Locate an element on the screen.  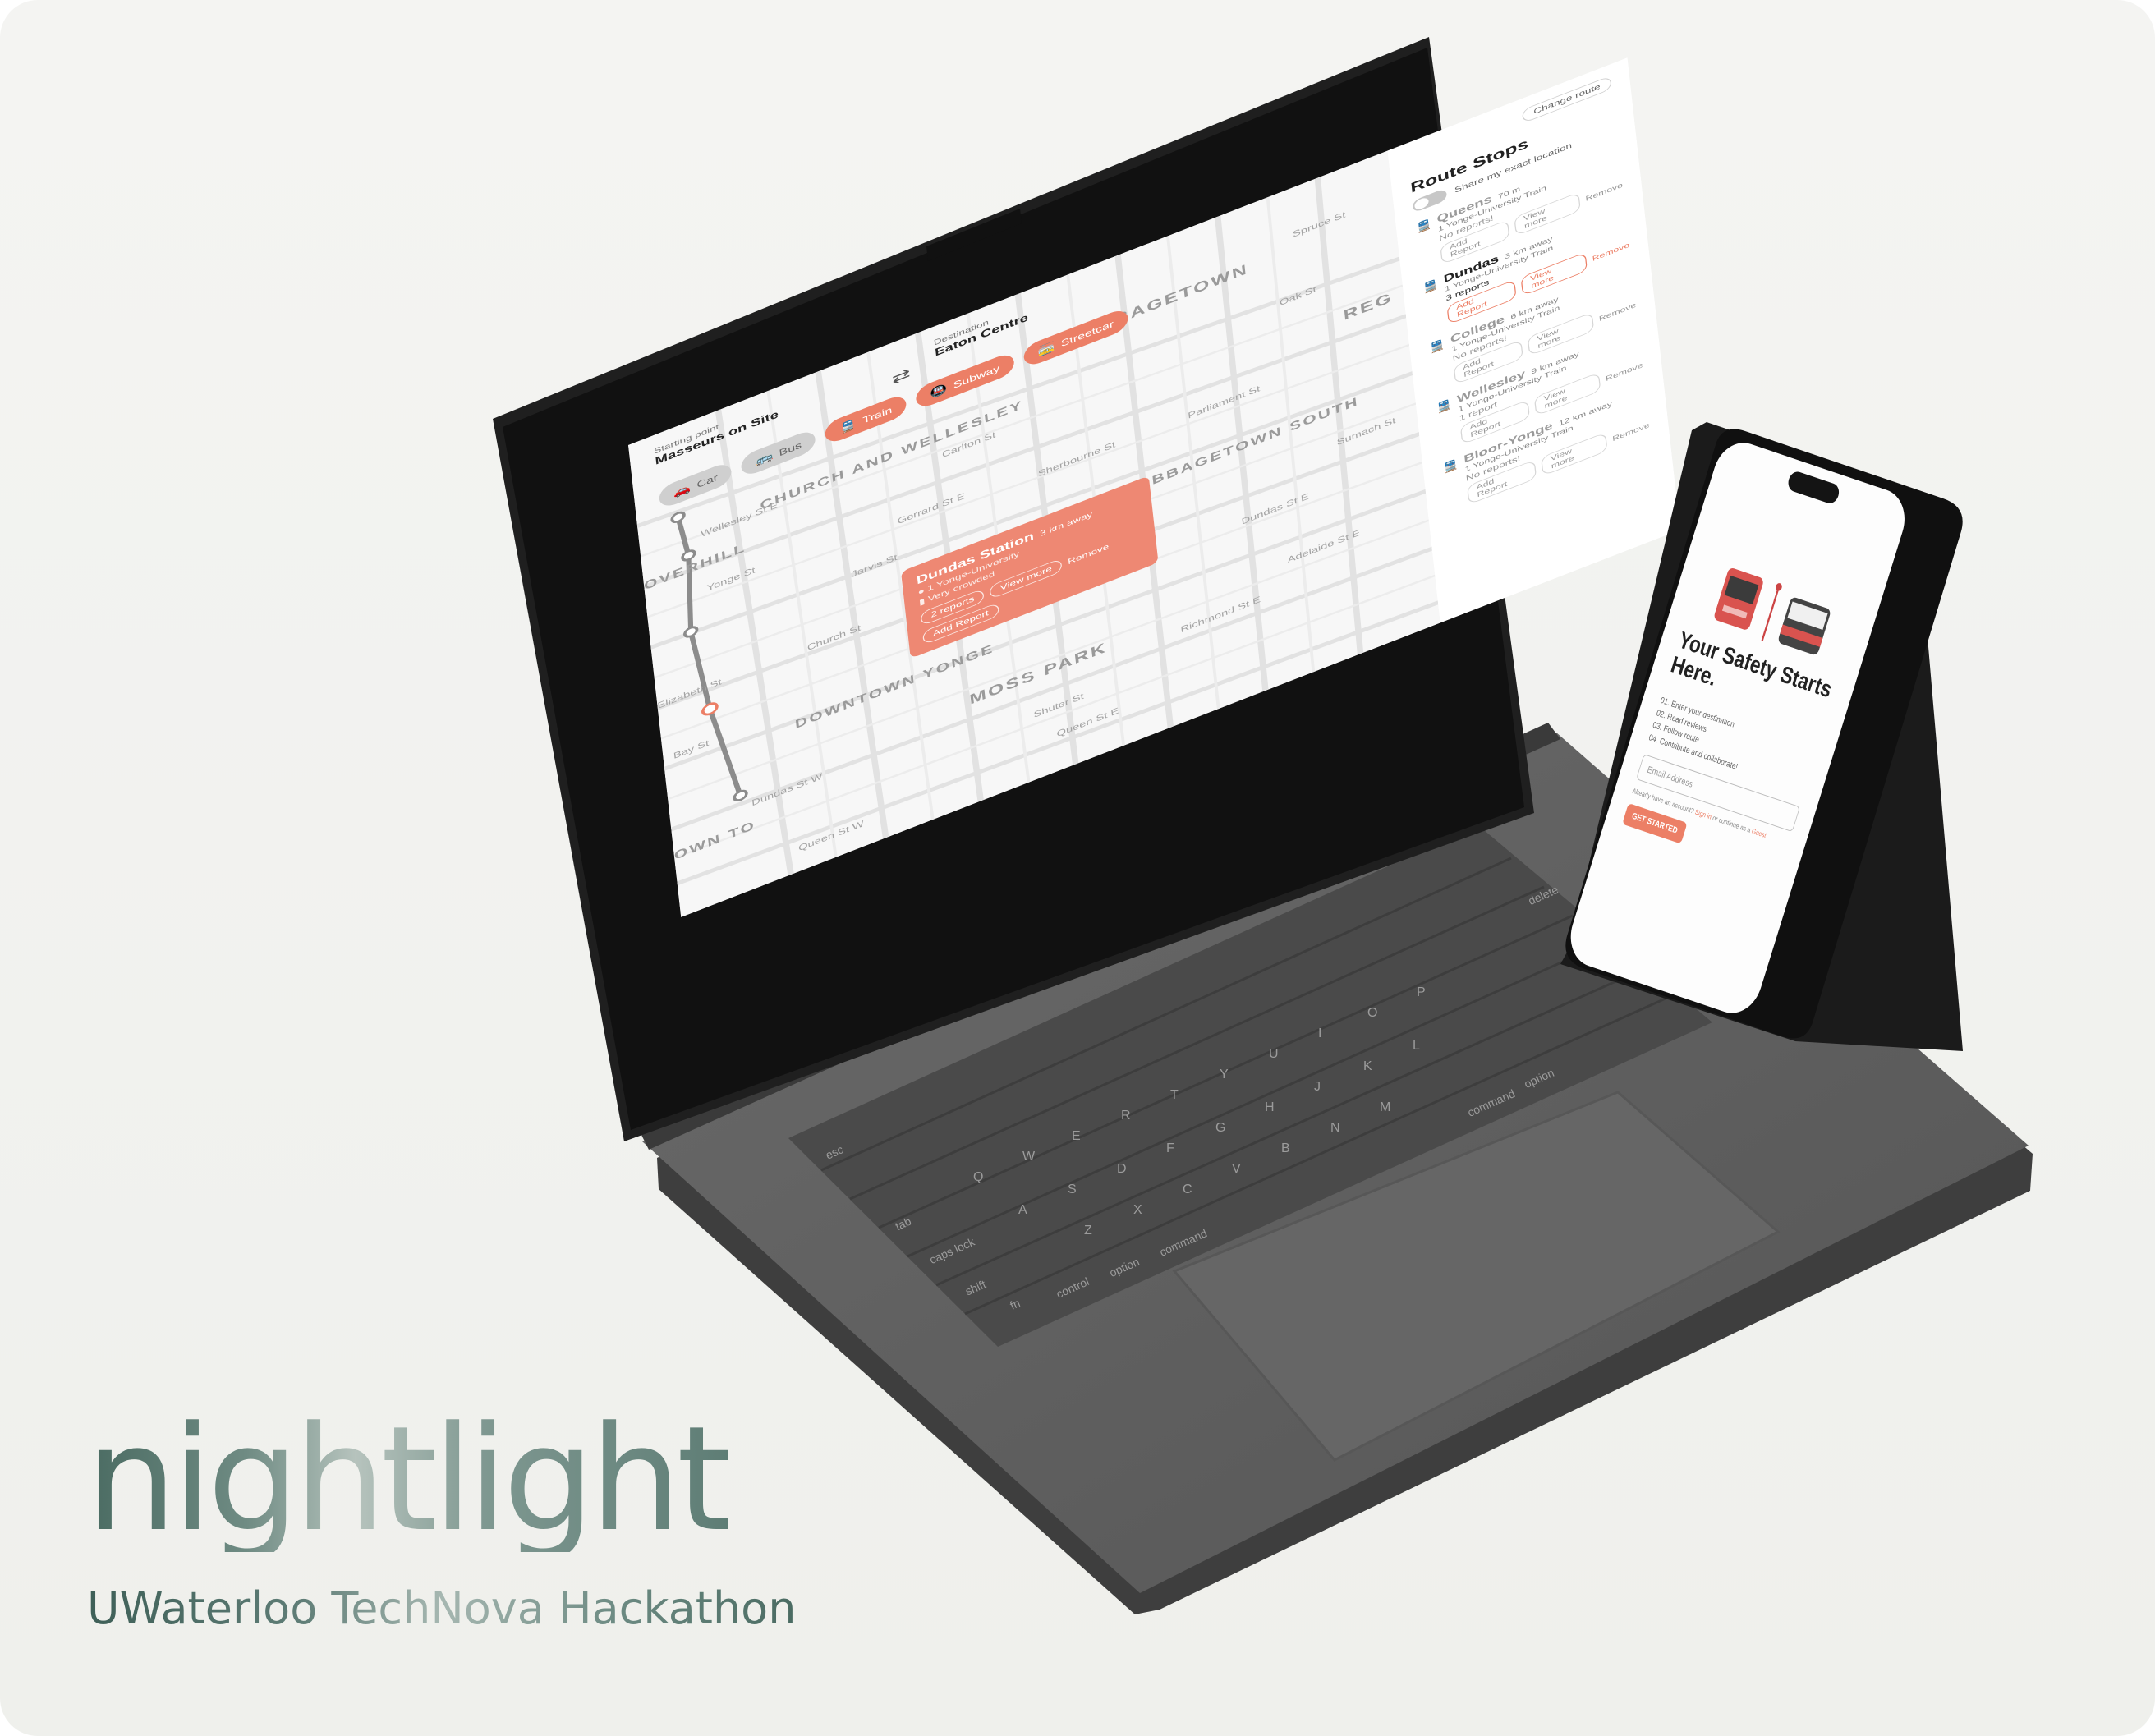
subway-icon: 🚇 is located at coordinates (939, 390).